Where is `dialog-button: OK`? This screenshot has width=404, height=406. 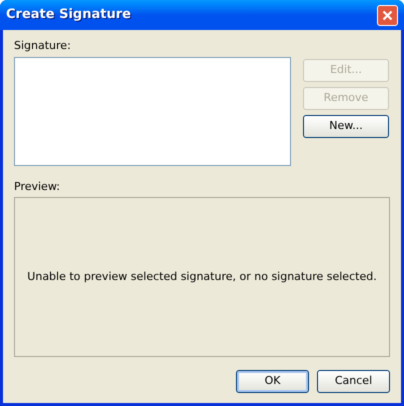
dialog-button: OK is located at coordinates (272, 381).